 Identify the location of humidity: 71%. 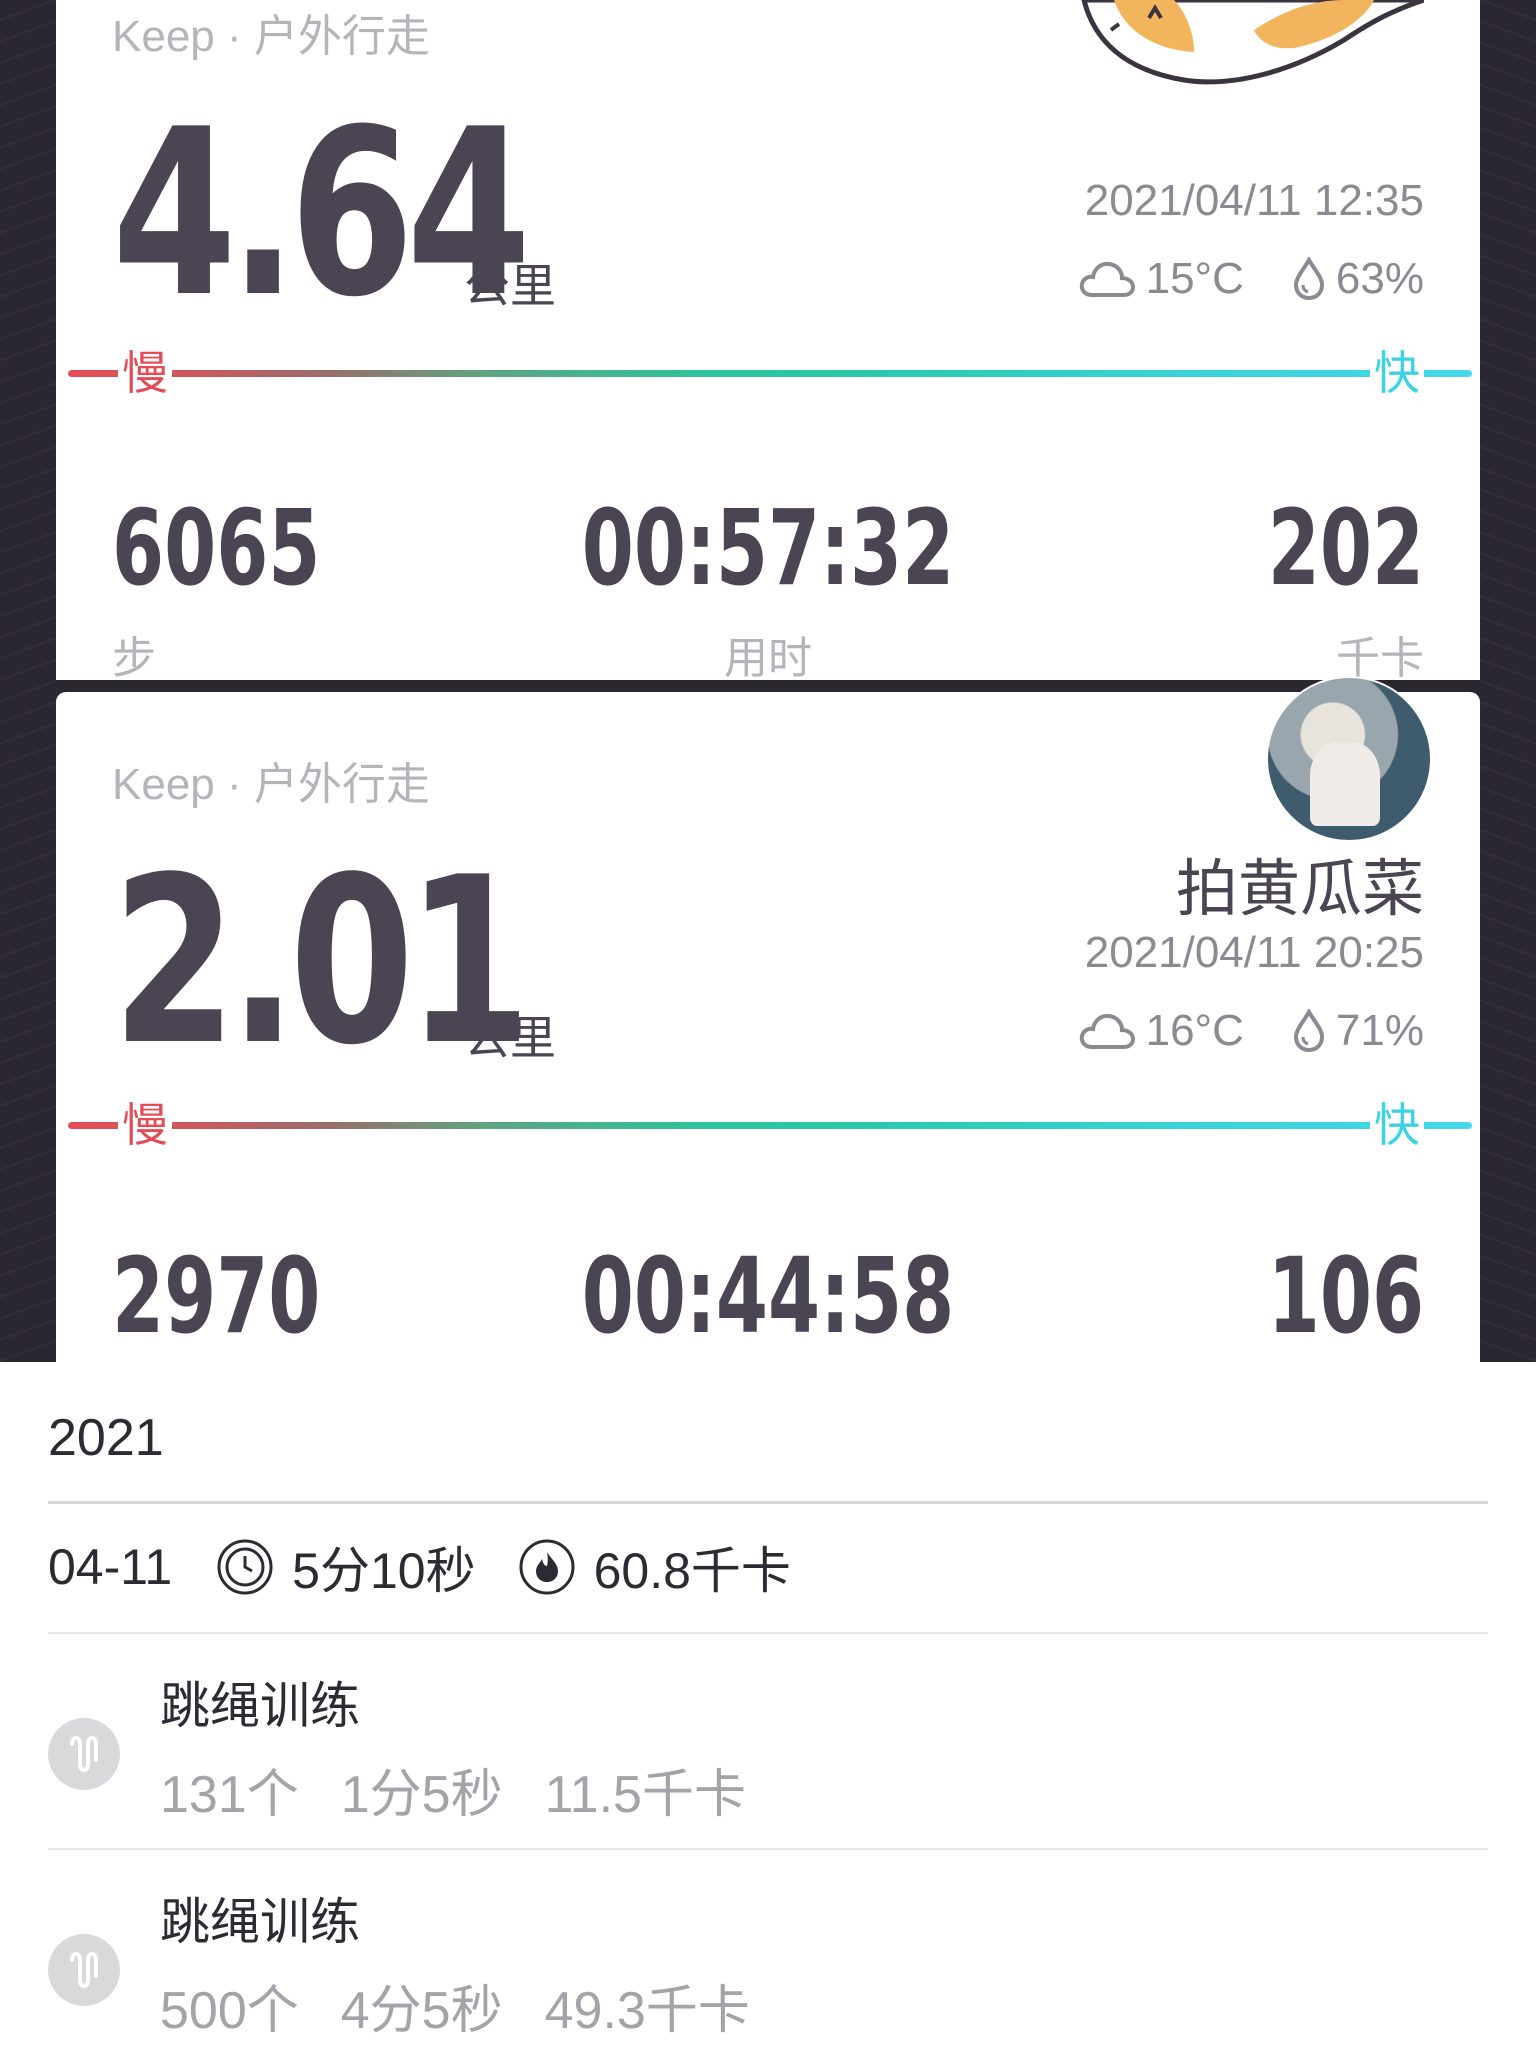
(1379, 1030).